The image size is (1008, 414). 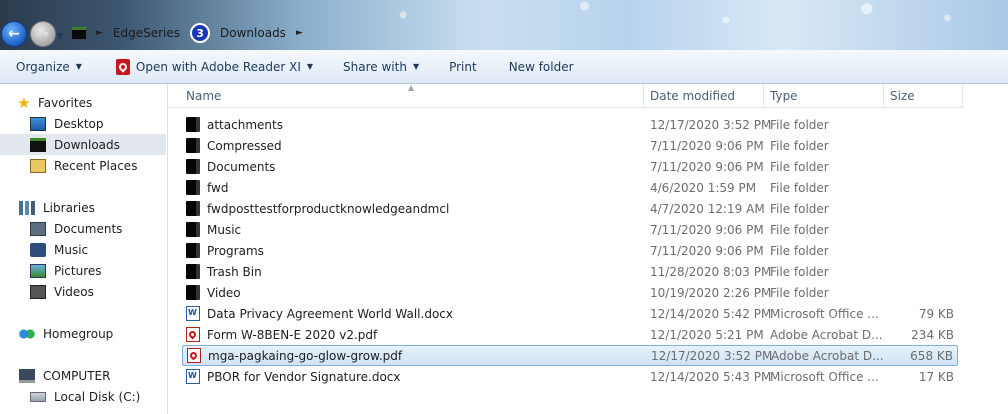 I want to click on column-header-size: Size, so click(x=923, y=95).